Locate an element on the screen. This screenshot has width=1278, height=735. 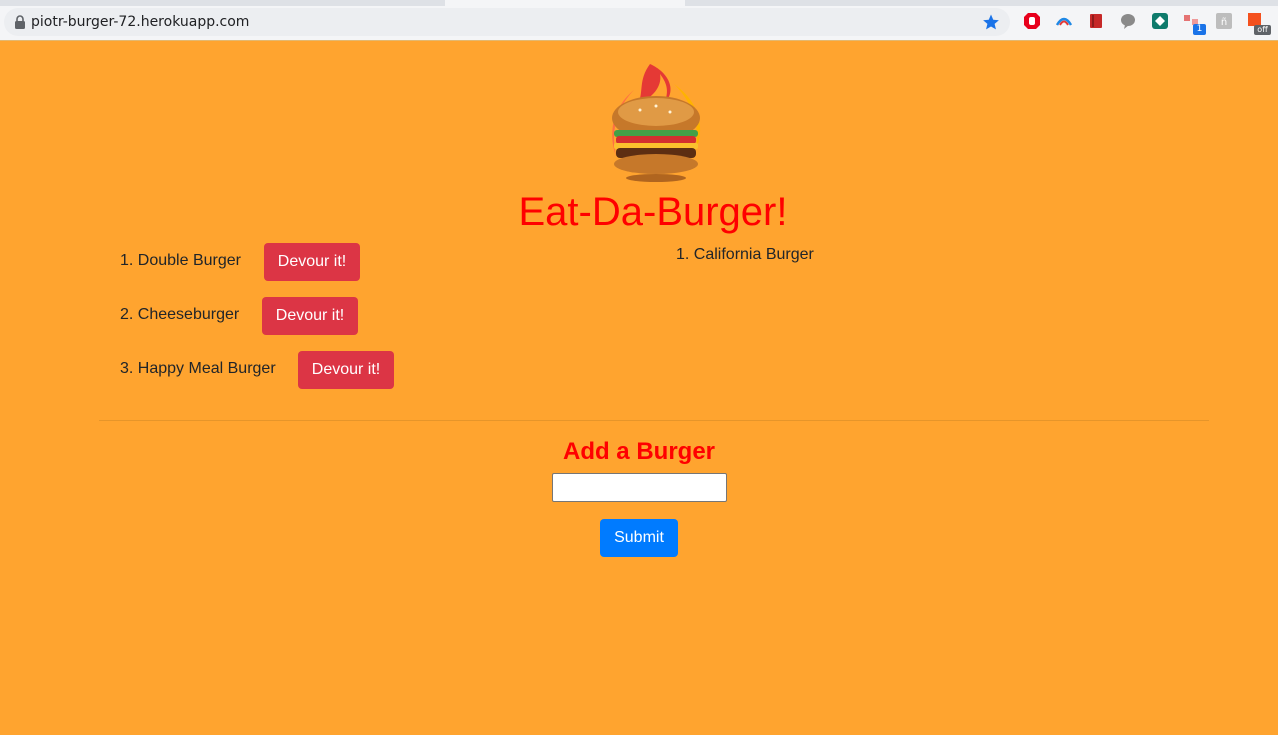
adblock-icon is located at coordinates (1032, 21).